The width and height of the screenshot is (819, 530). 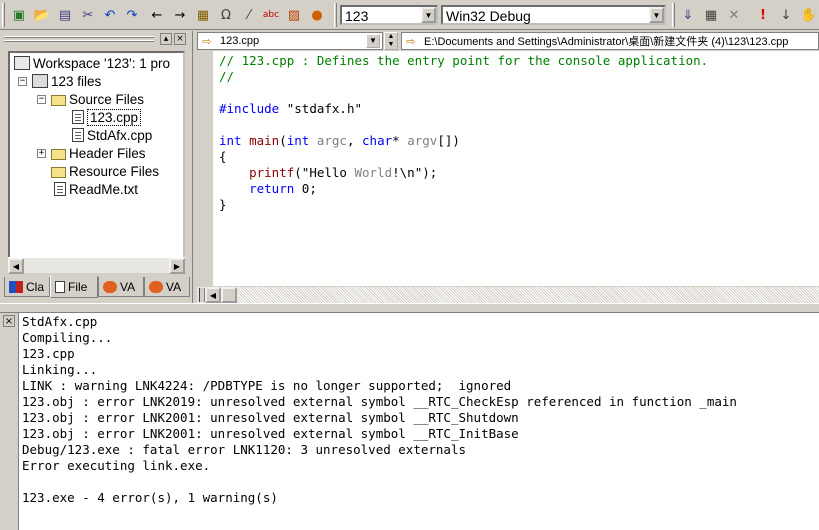 What do you see at coordinates (166, 39) in the screenshot?
I see `maximize-icon: ▴` at bounding box center [166, 39].